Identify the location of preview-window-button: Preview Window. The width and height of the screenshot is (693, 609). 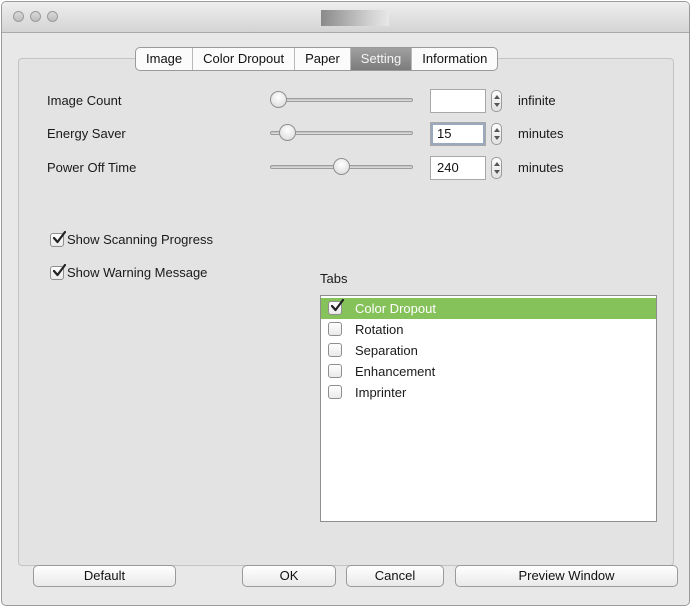
(566, 576).